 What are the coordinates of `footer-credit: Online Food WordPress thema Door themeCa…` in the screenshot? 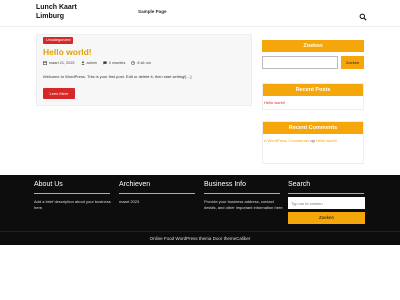 It's located at (200, 238).